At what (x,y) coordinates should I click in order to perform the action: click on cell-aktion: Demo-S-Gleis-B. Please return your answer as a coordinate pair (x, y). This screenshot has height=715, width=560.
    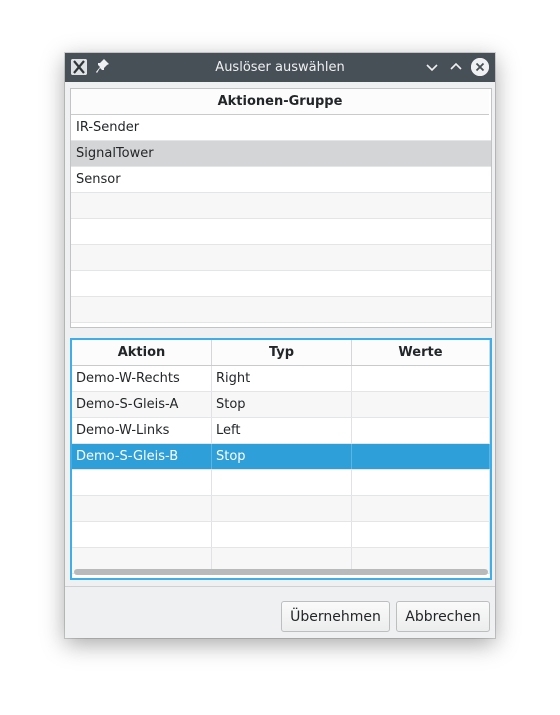
    Looking at the image, I should click on (142, 456).